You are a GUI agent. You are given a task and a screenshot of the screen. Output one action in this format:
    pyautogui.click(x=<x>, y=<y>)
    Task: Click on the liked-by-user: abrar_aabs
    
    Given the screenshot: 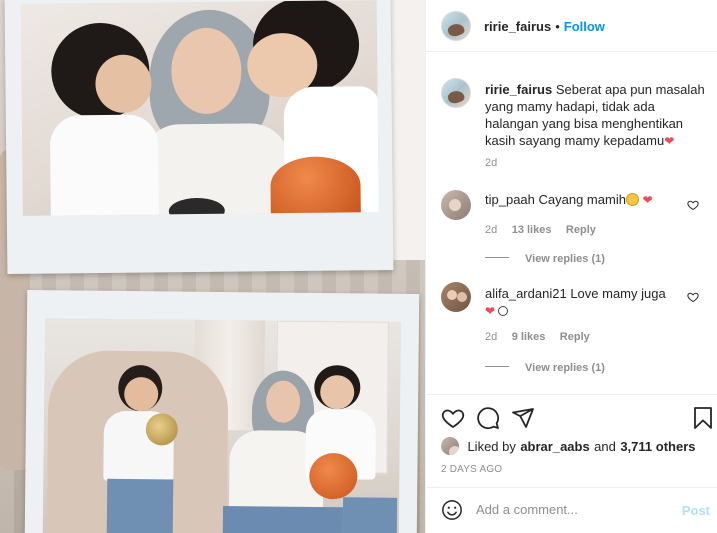 What is the action you would take?
    pyautogui.click(x=554, y=446)
    